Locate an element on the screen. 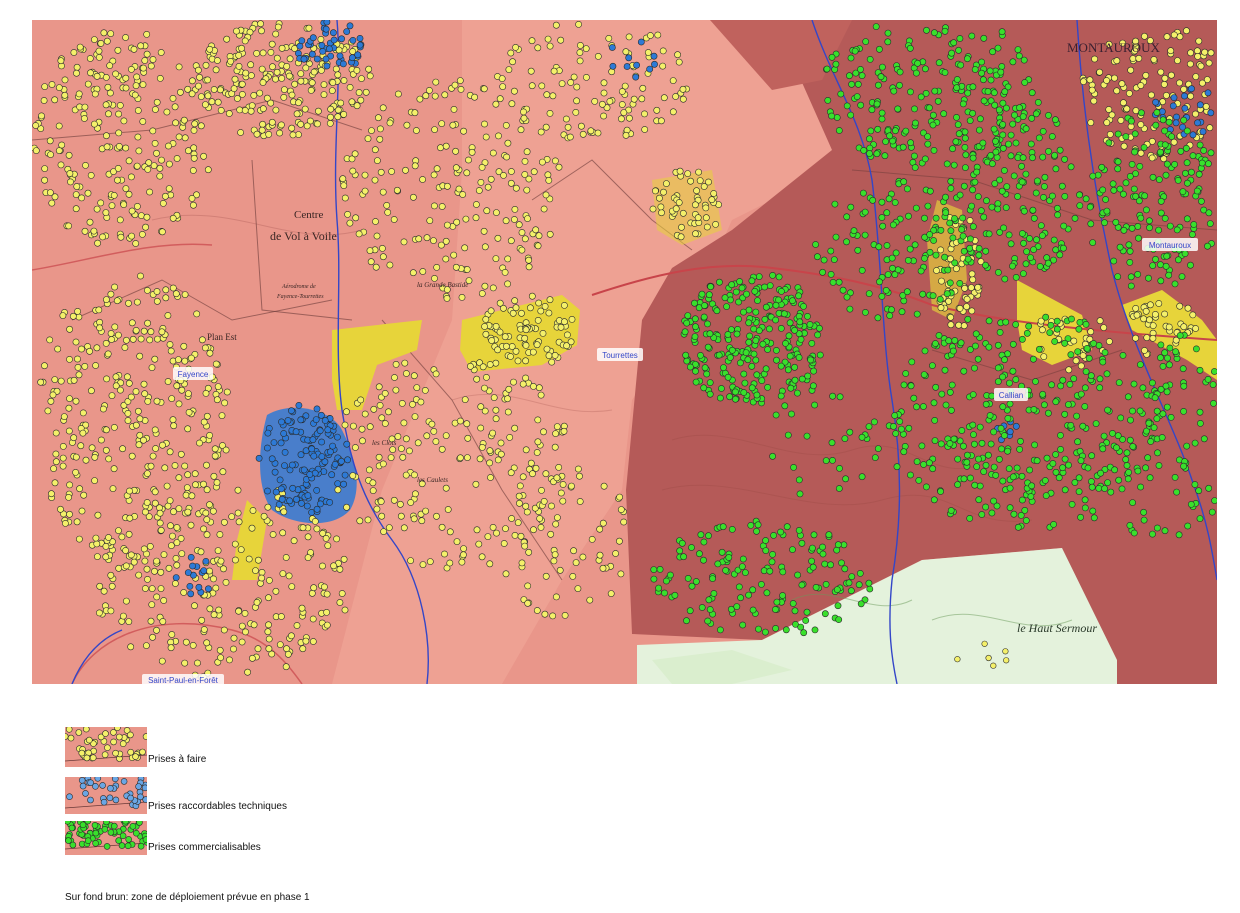  place-label-fayence: Fayence is located at coordinates (193, 373).